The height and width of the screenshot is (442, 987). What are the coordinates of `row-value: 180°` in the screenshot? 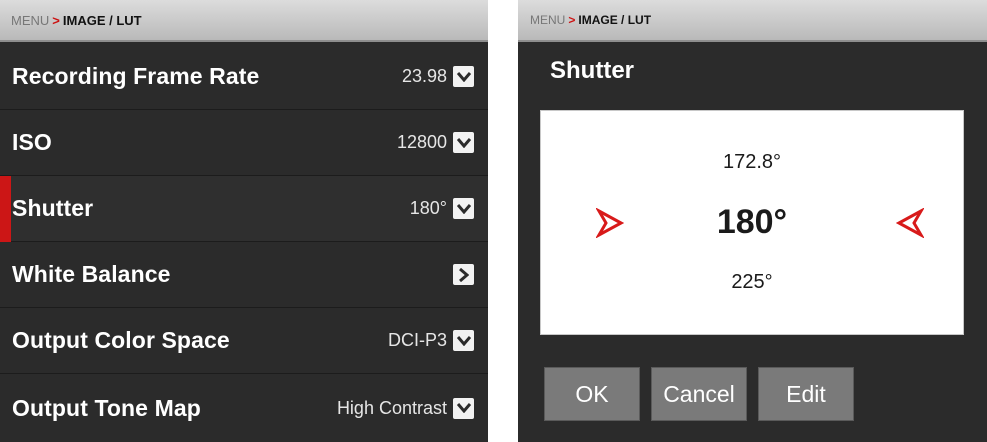 It's located at (428, 208).